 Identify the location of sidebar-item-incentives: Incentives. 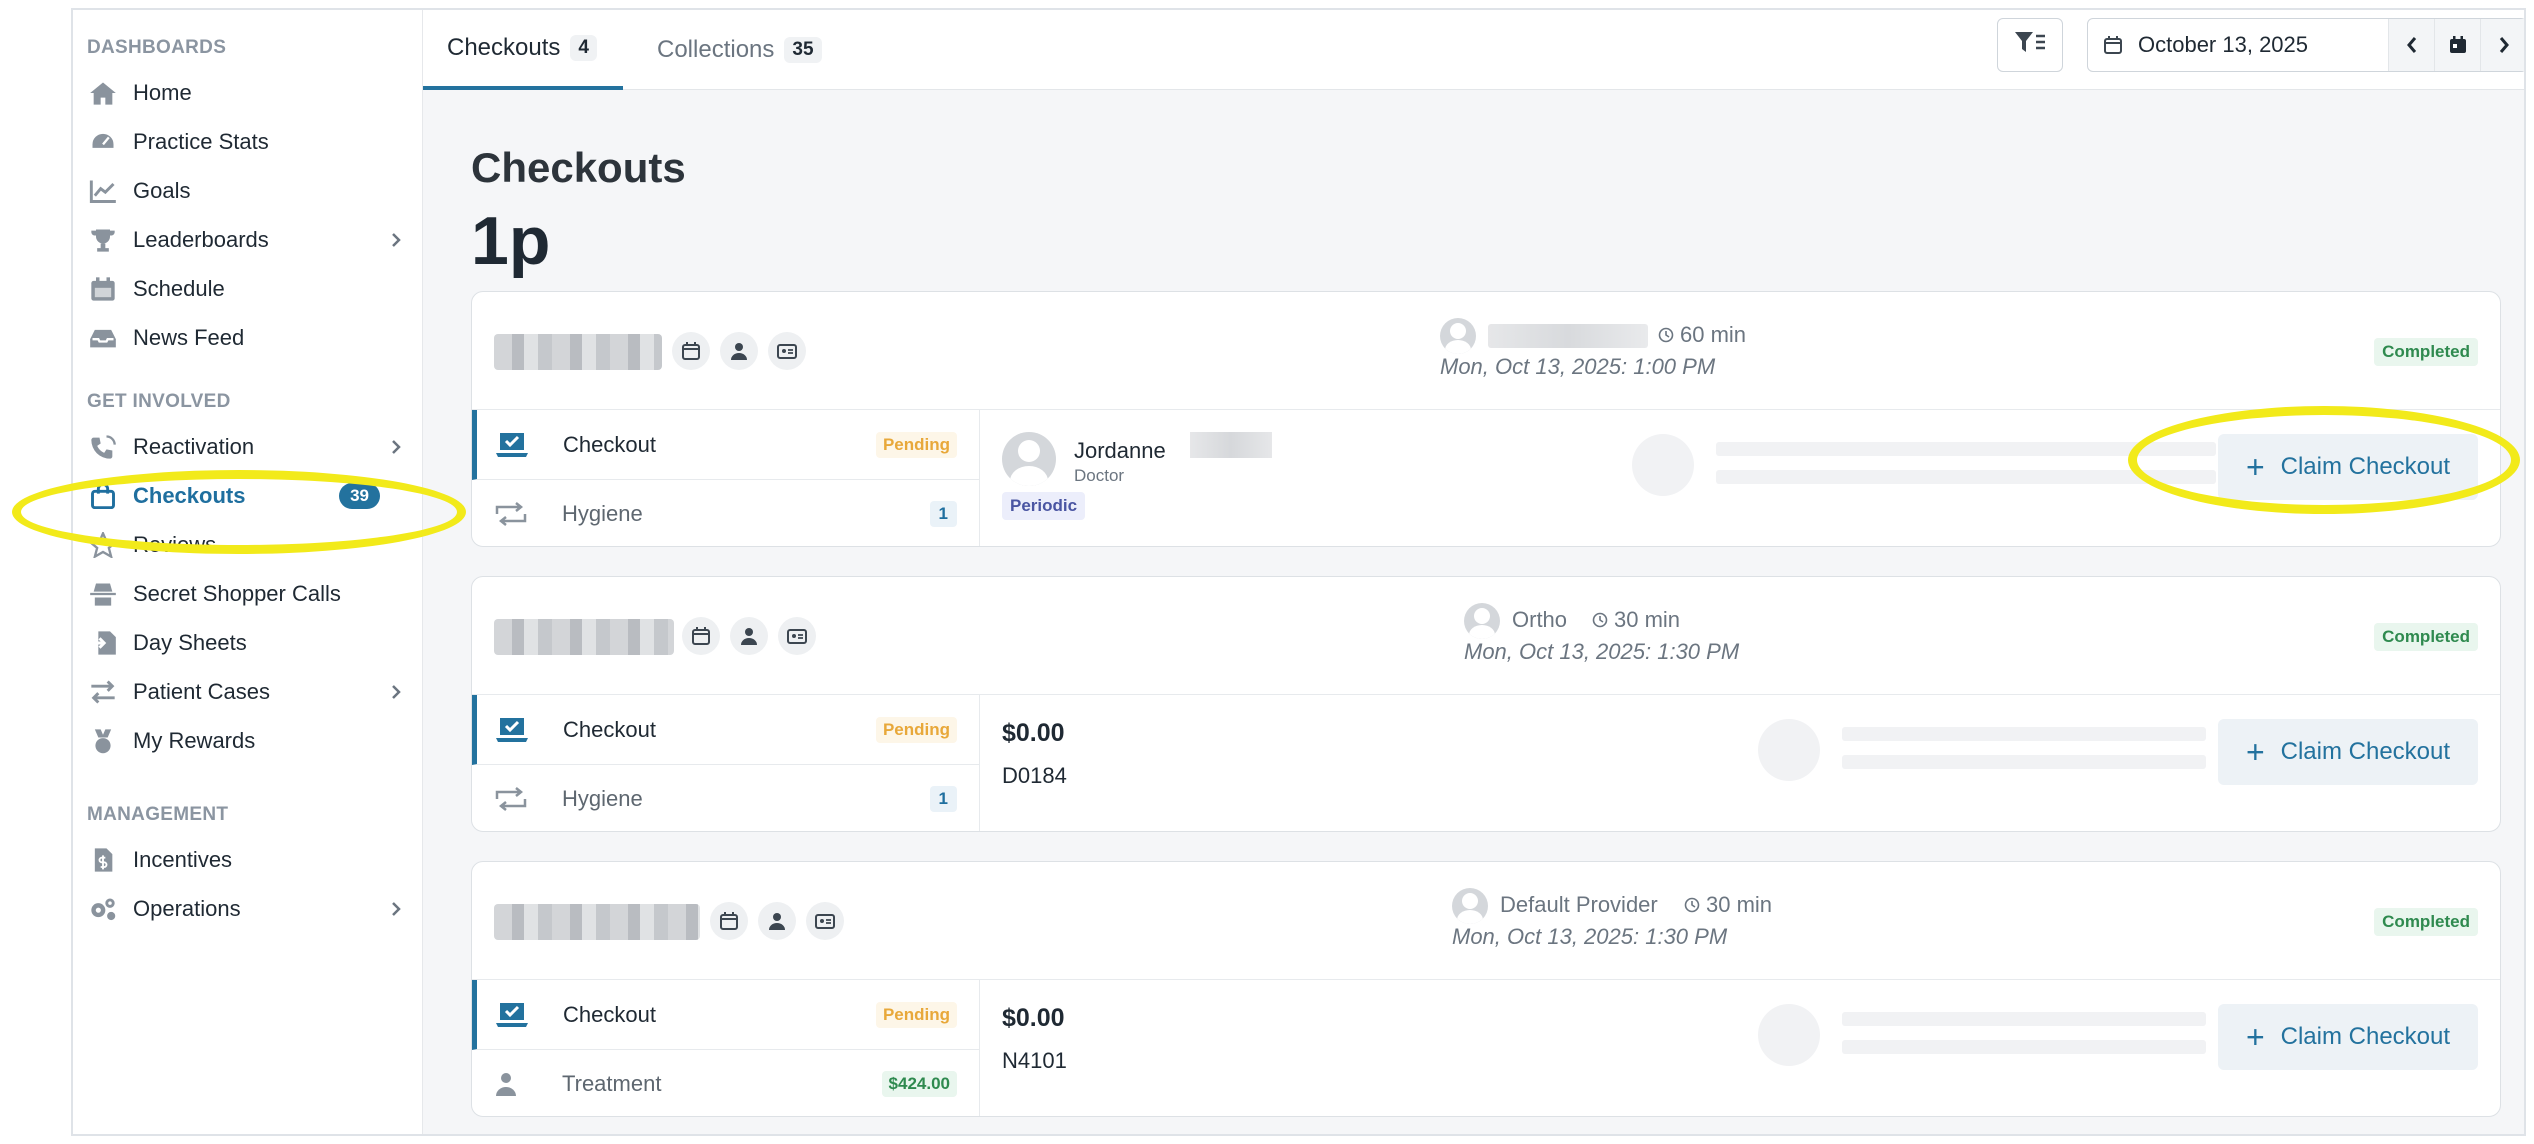
(247, 859).